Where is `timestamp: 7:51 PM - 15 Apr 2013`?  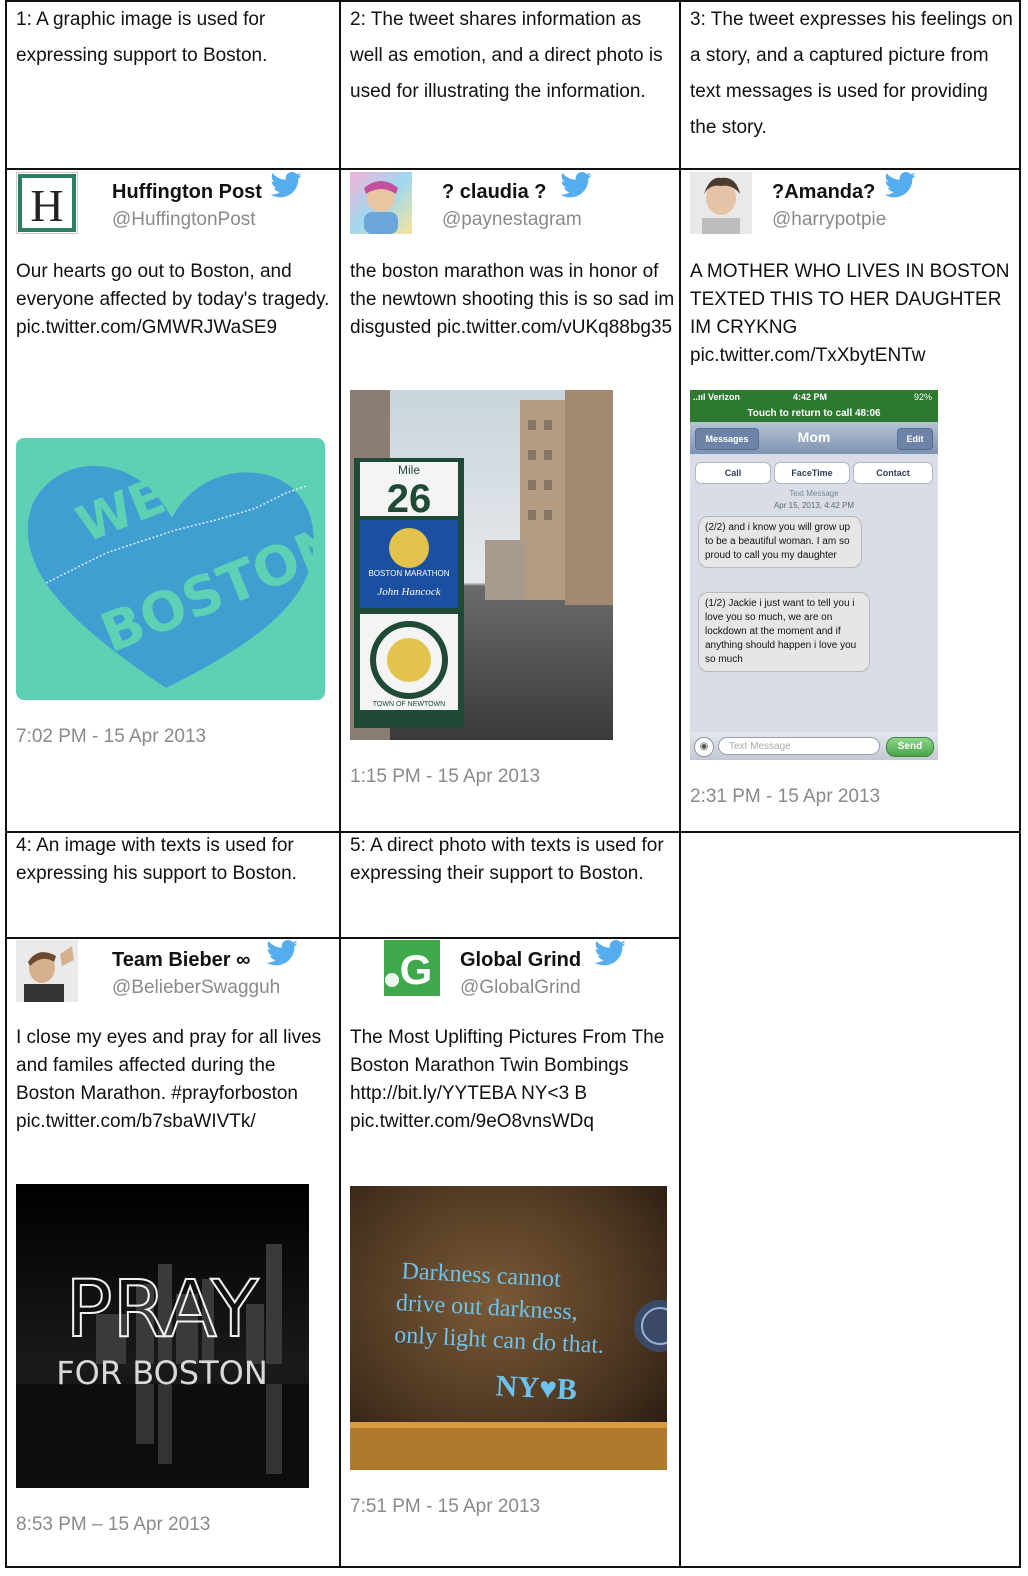
timestamp: 7:51 PM - 15 Apr 2013 is located at coordinates (445, 1507).